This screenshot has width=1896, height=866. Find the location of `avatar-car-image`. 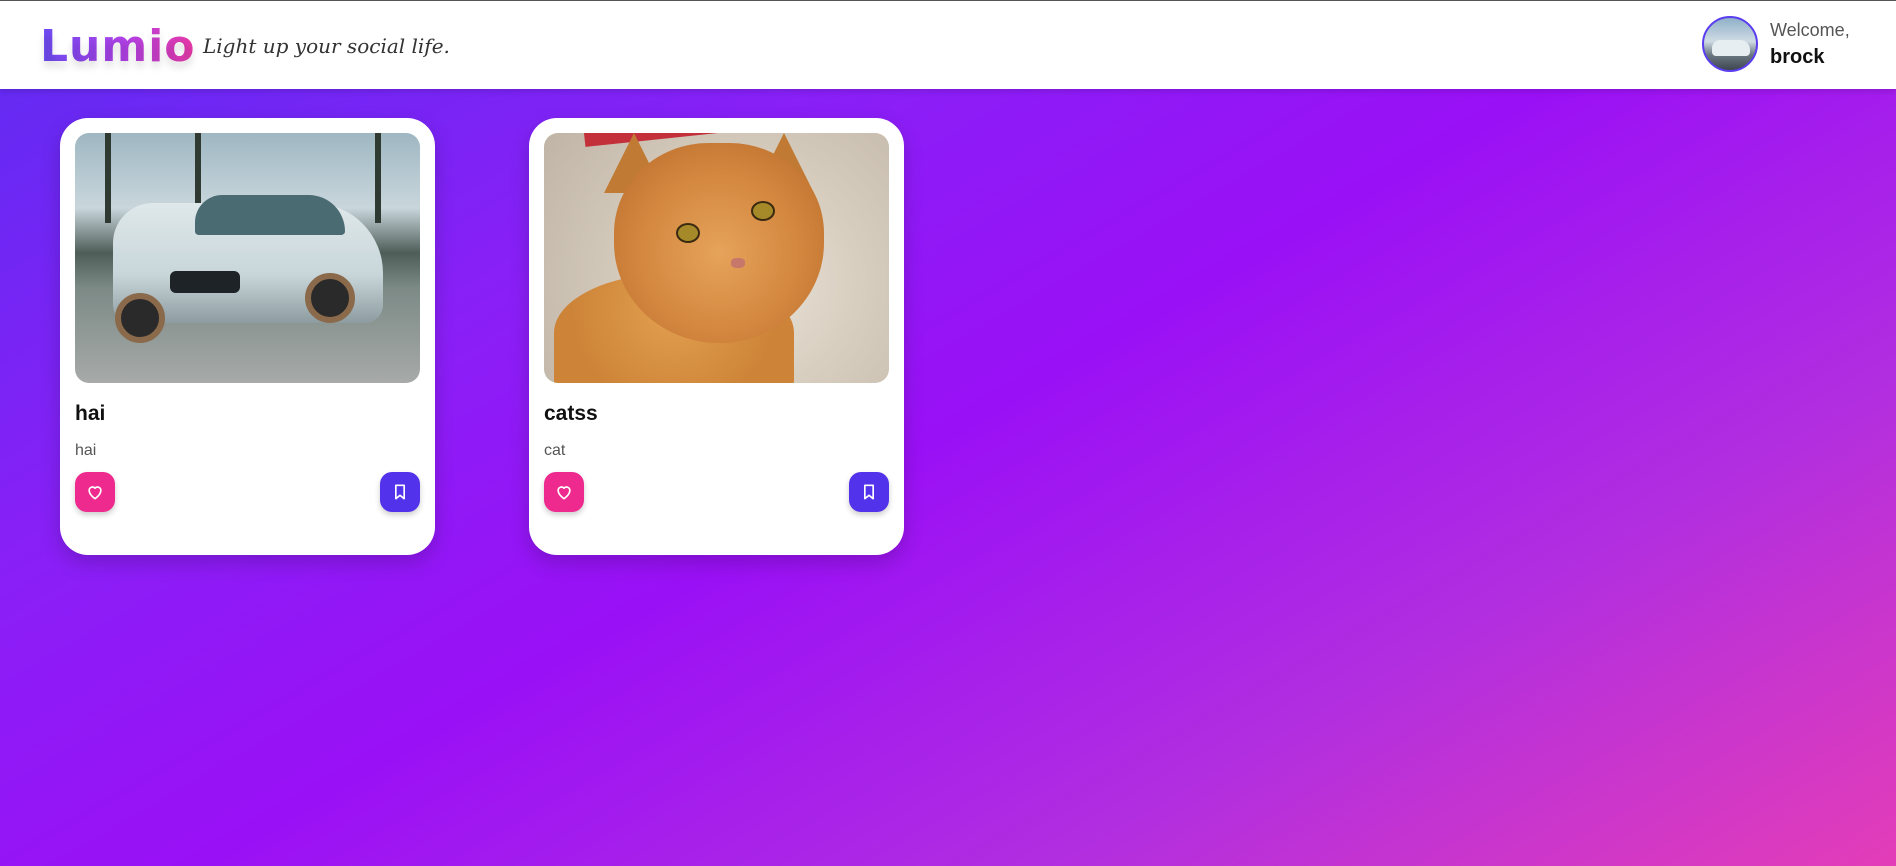

avatar-car-image is located at coordinates (1731, 48).